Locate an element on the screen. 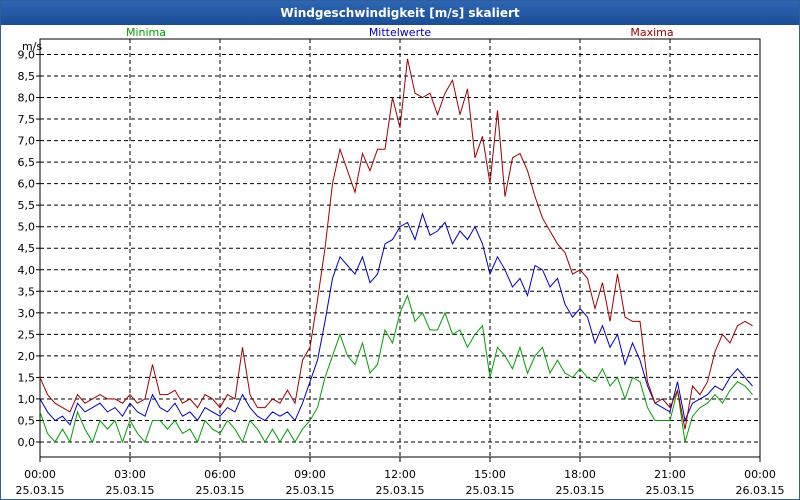 The height and width of the screenshot is (500, 800). y-tick-label: 8,5 is located at coordinates (27, 76).